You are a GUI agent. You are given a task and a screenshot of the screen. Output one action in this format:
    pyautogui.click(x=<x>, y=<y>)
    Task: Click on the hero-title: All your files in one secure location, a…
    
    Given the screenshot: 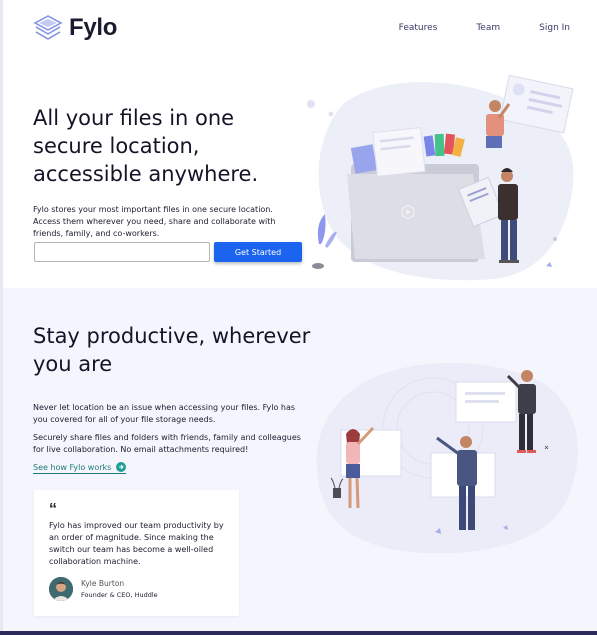 What is the action you would take?
    pyautogui.click(x=146, y=146)
    